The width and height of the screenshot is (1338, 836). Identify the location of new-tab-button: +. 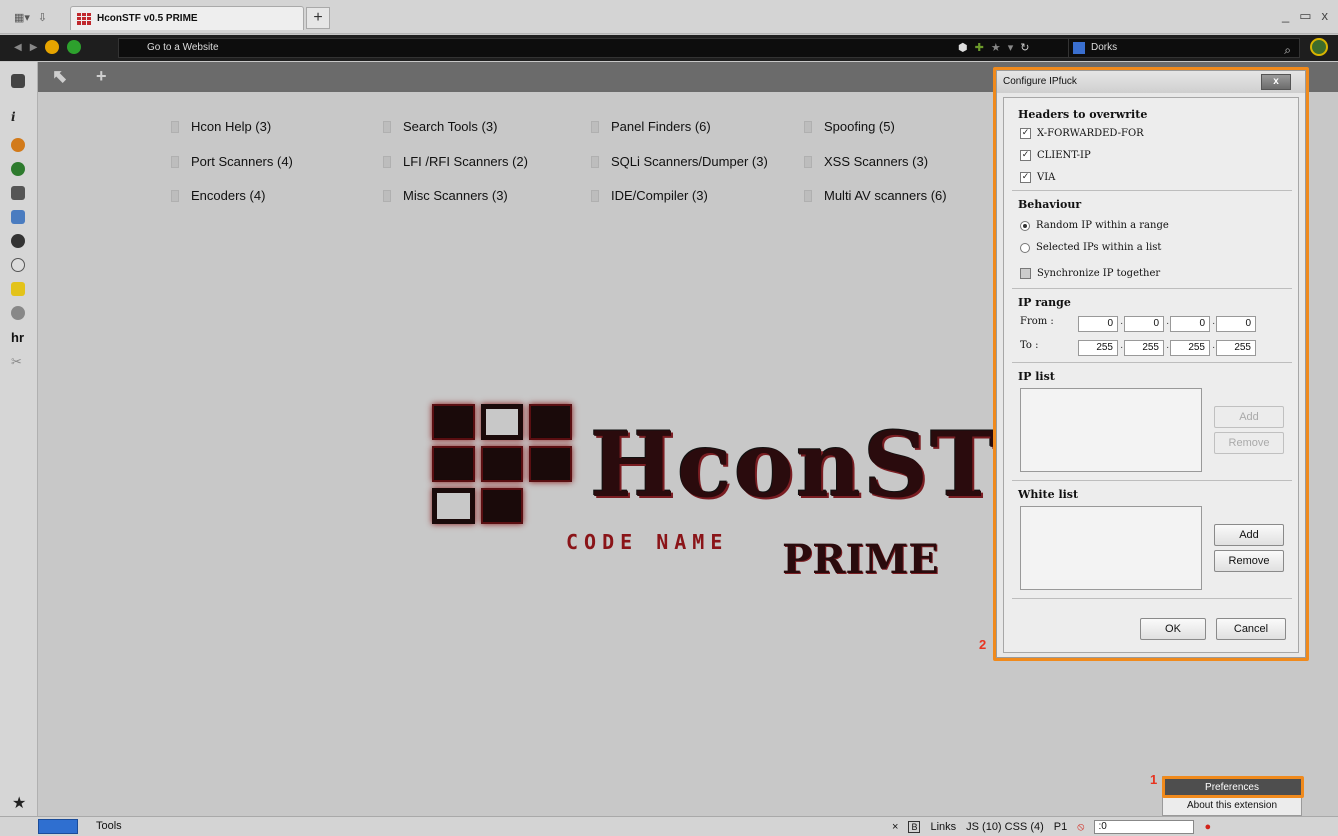
(318, 18).